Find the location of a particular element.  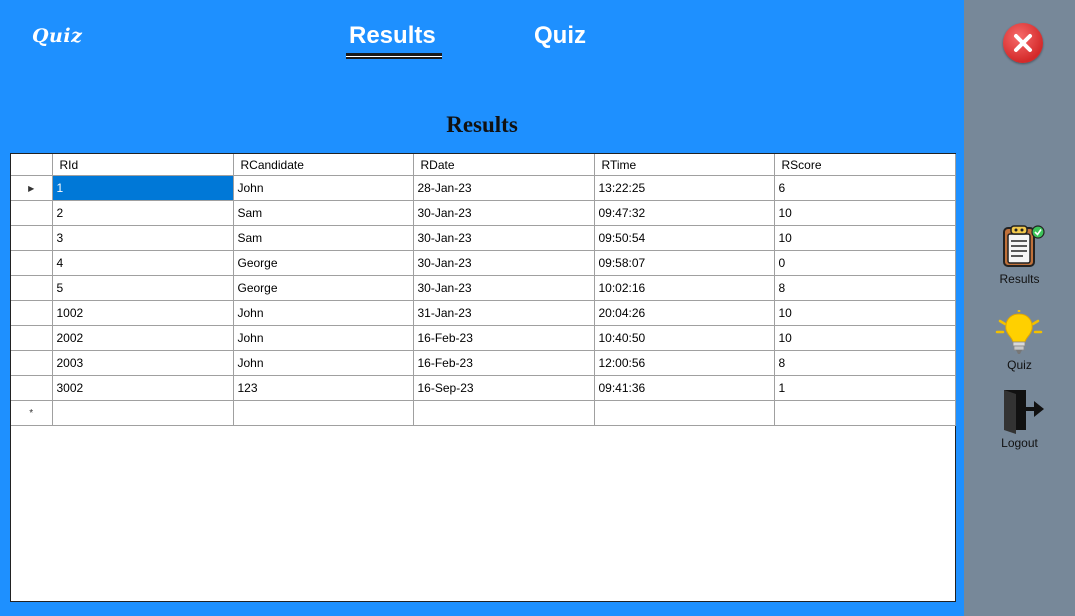

close-icon is located at coordinates (1023, 43).